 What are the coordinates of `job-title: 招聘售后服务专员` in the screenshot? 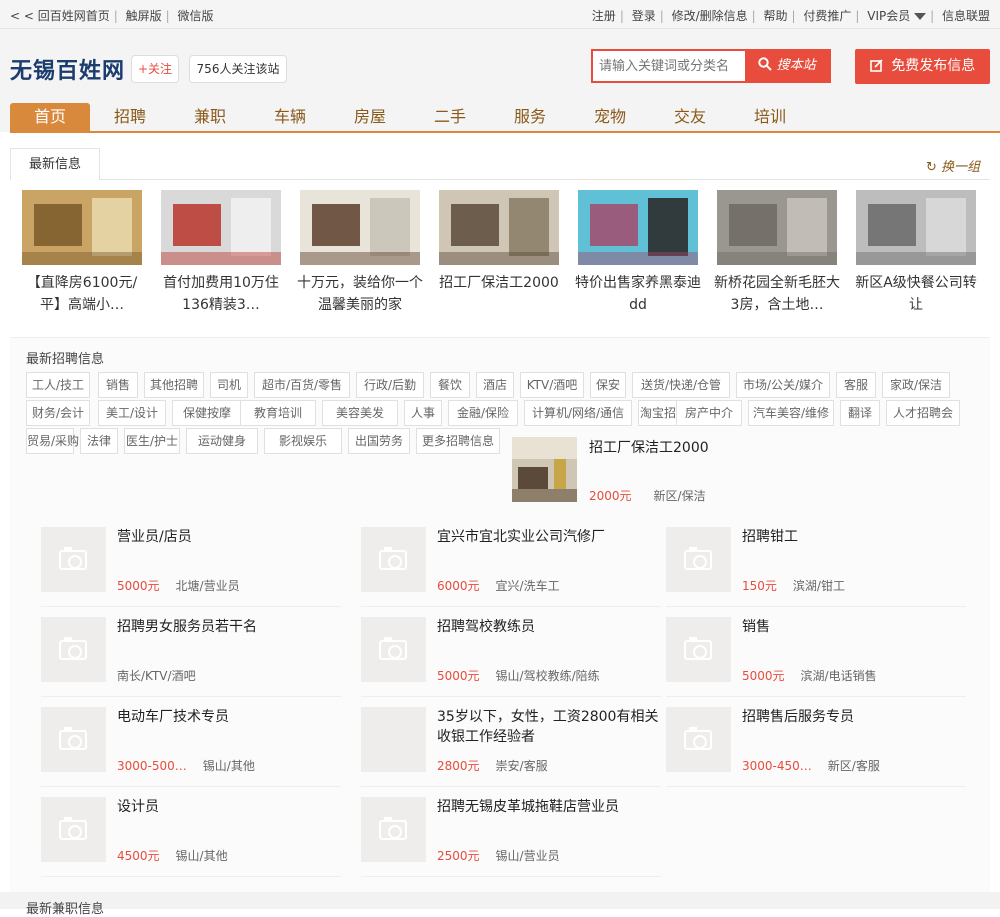 It's located at (853, 717).